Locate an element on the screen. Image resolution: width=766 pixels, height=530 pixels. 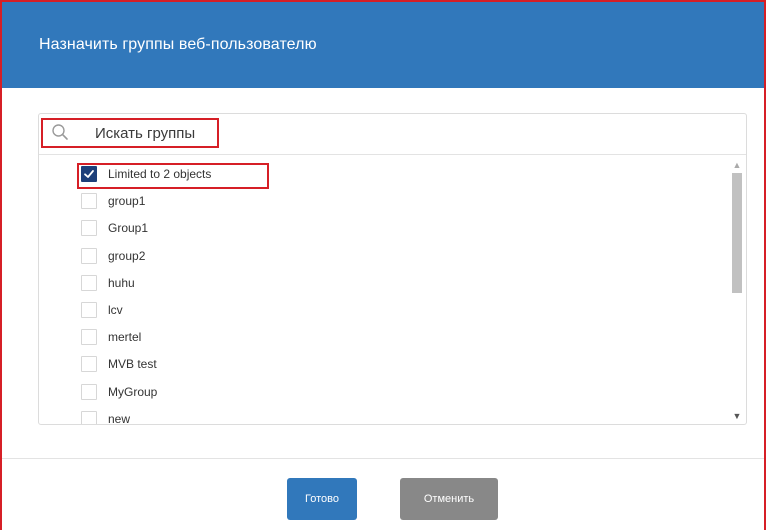
group-label: huhu is located at coordinates (121, 282).